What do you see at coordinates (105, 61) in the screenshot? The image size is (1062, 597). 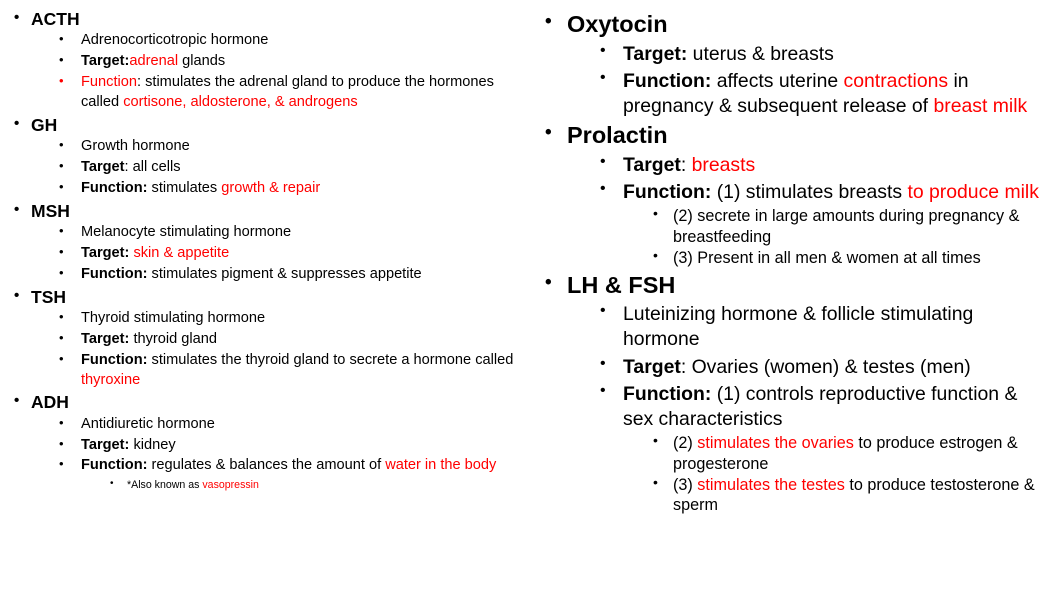 I see `acth-target-label: Target:` at bounding box center [105, 61].